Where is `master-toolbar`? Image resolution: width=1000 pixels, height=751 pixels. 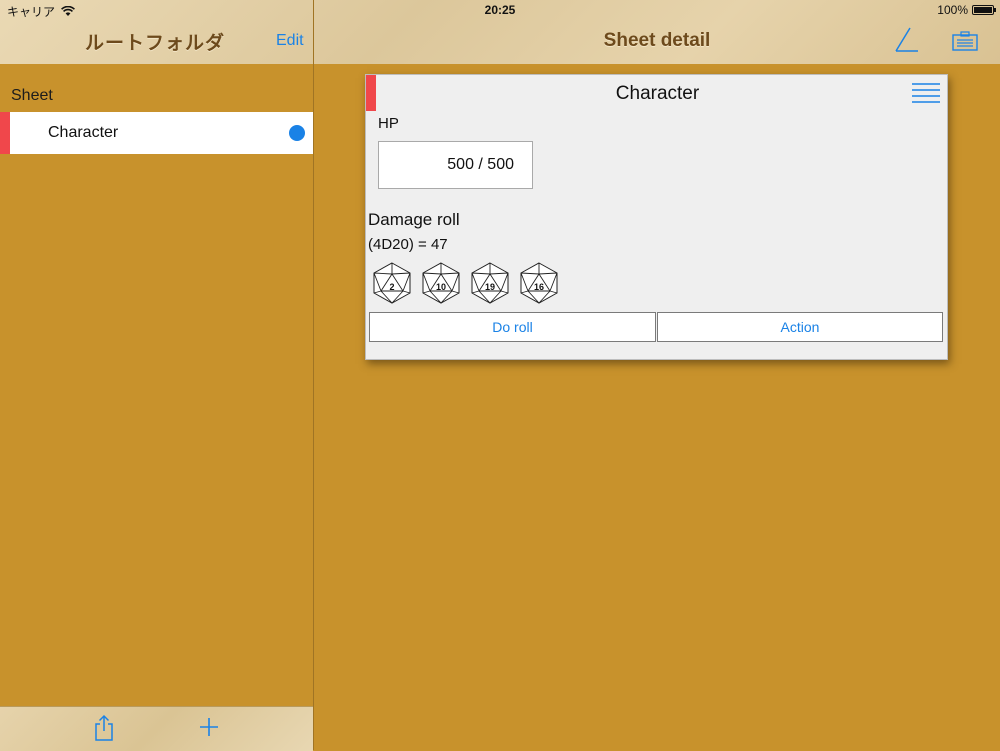
master-toolbar is located at coordinates (156, 728).